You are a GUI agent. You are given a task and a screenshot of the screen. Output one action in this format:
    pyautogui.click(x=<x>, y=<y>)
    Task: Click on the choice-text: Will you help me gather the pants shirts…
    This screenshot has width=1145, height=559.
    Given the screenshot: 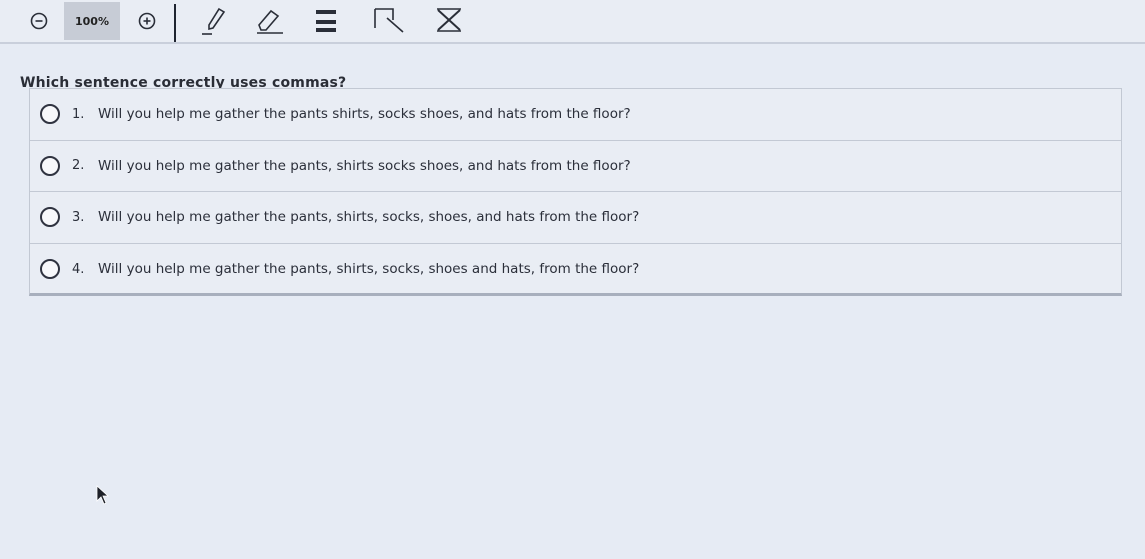 What is the action you would take?
    pyautogui.click(x=364, y=114)
    